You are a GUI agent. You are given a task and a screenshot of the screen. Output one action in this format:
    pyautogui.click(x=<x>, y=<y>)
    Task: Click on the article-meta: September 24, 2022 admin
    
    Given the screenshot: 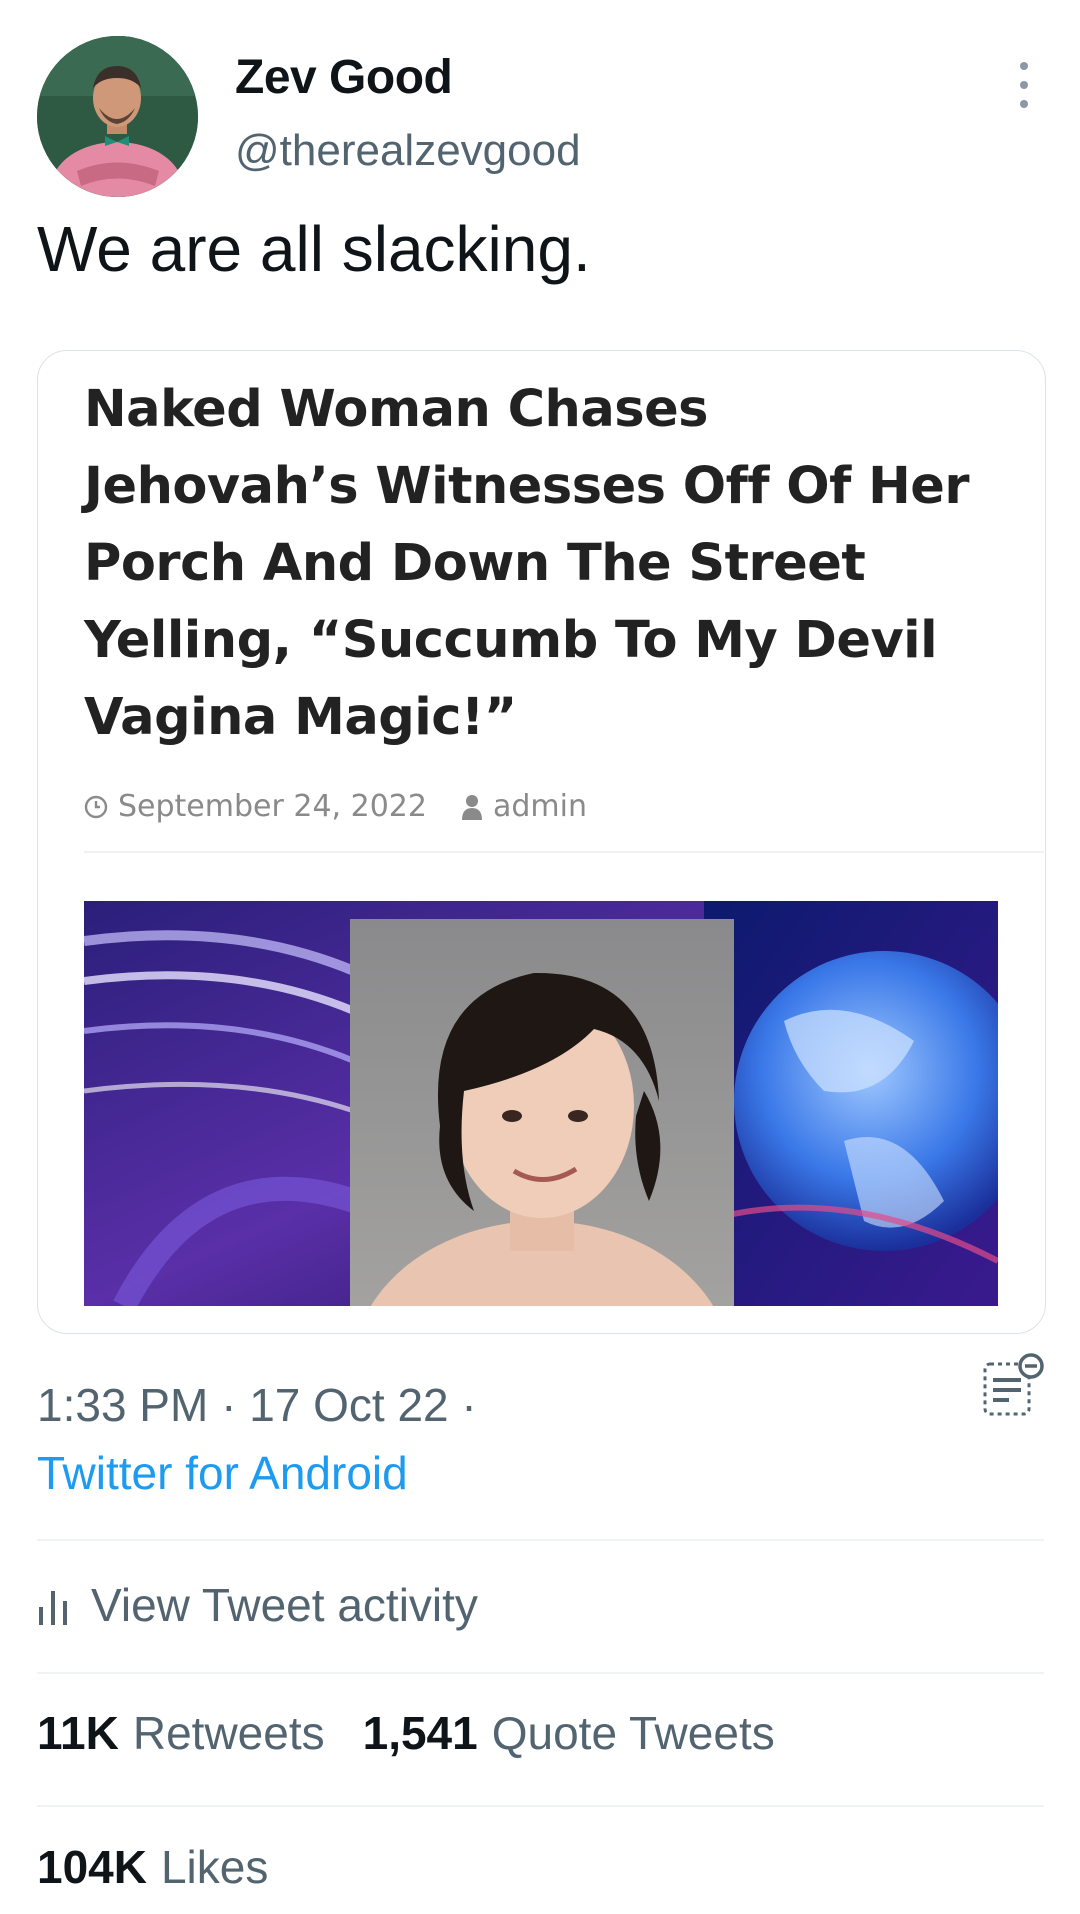 What is the action you would take?
    pyautogui.click(x=335, y=806)
    